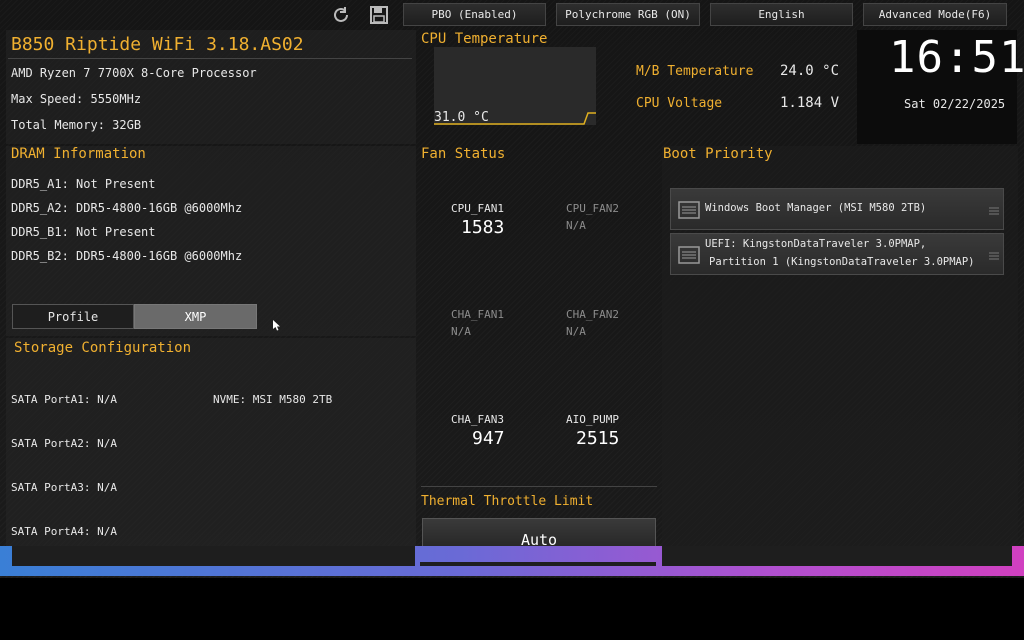  I want to click on dram-slot-b1: DDR5_B1: Not Present, so click(83, 232).